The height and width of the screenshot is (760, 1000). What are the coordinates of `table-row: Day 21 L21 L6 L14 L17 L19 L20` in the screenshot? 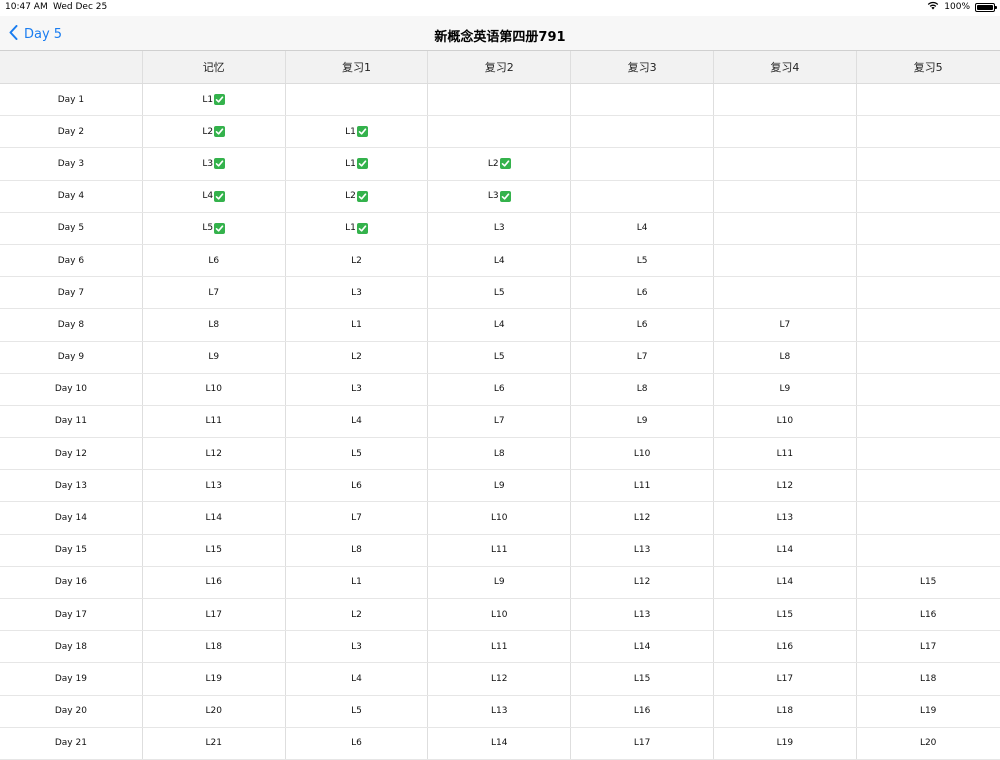 It's located at (500, 743).